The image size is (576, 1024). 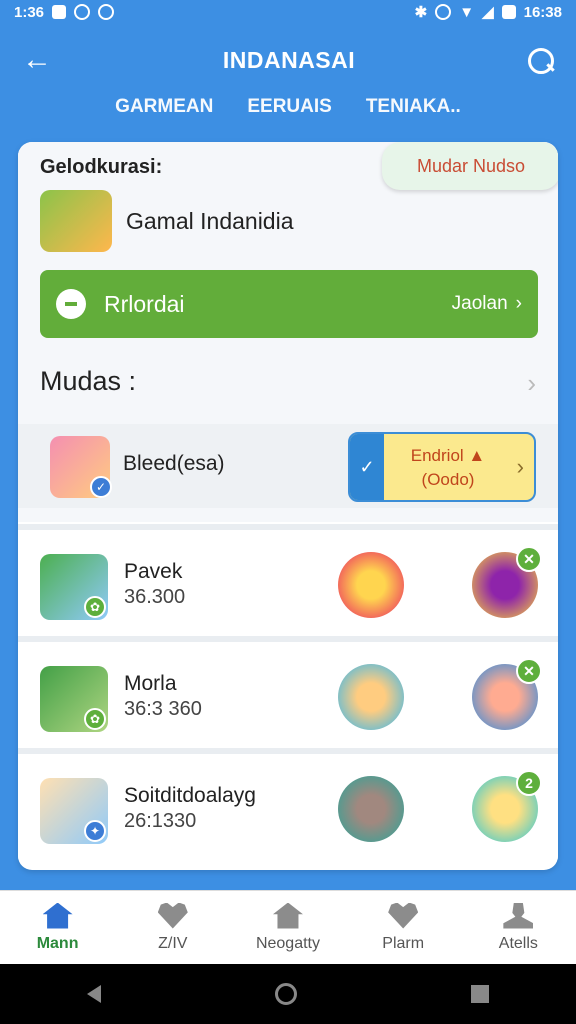 I want to click on search-icon, so click(x=540, y=60).